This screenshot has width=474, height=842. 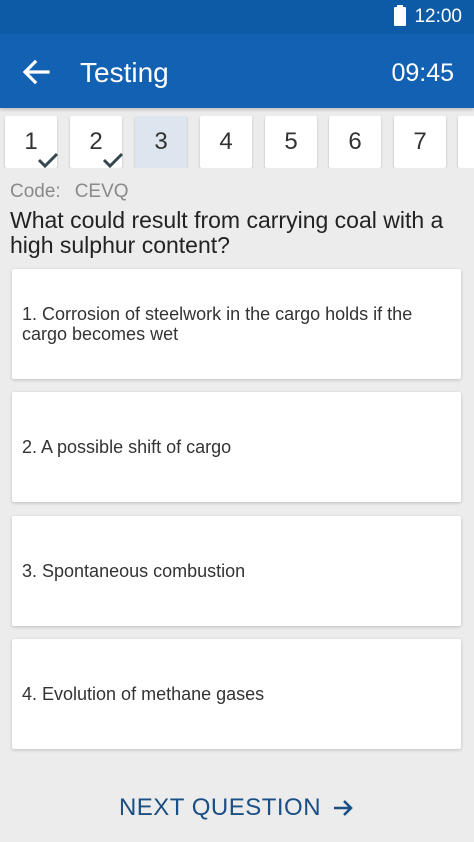 I want to click on code-value: CEVQ, so click(x=101, y=191).